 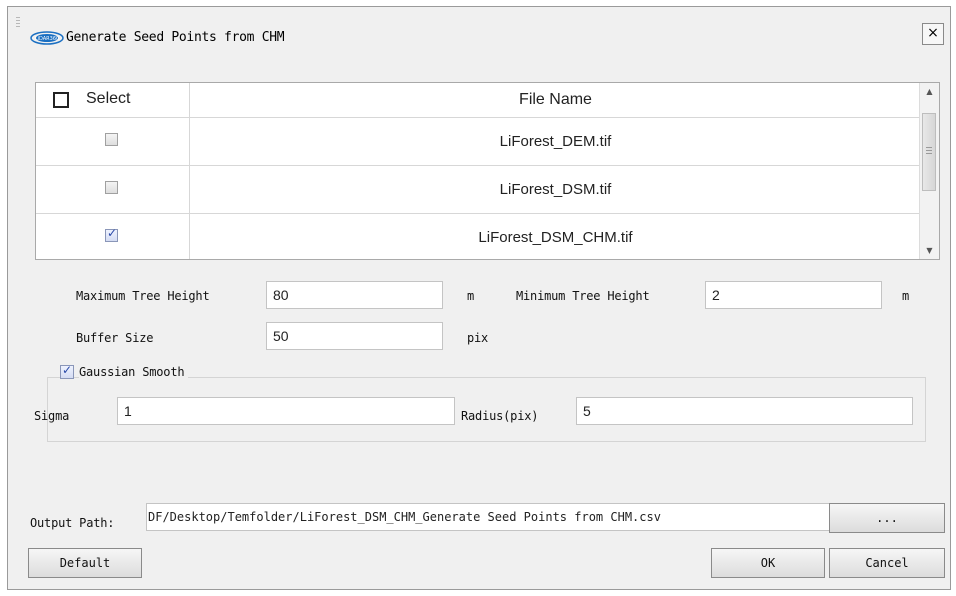 I want to click on scrollbar-thumb, so click(x=929, y=152).